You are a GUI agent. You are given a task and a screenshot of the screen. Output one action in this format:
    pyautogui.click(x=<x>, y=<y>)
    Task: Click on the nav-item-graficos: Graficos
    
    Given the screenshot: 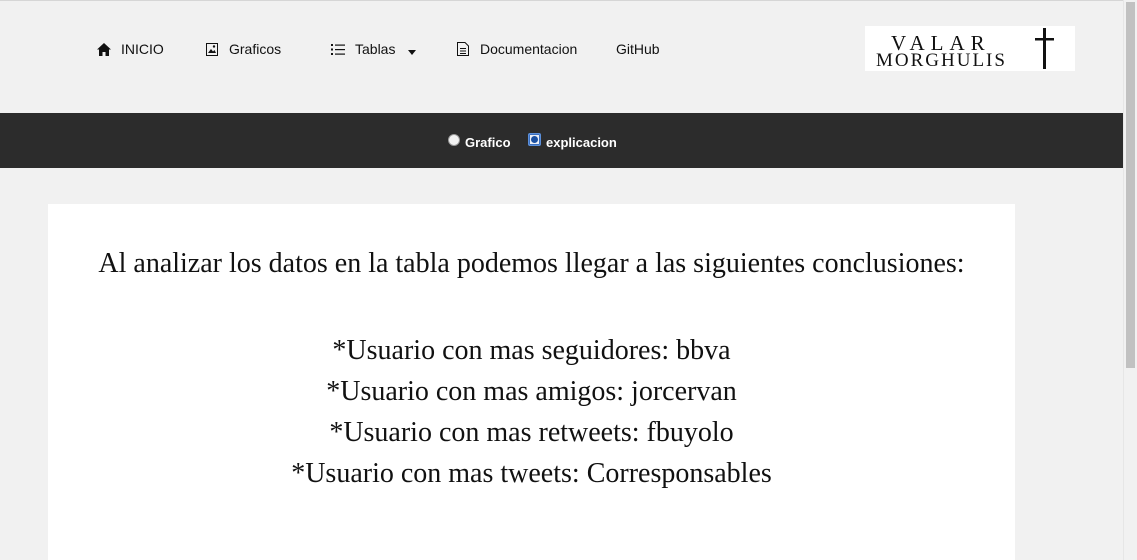 What is the action you would take?
    pyautogui.click(x=243, y=49)
    